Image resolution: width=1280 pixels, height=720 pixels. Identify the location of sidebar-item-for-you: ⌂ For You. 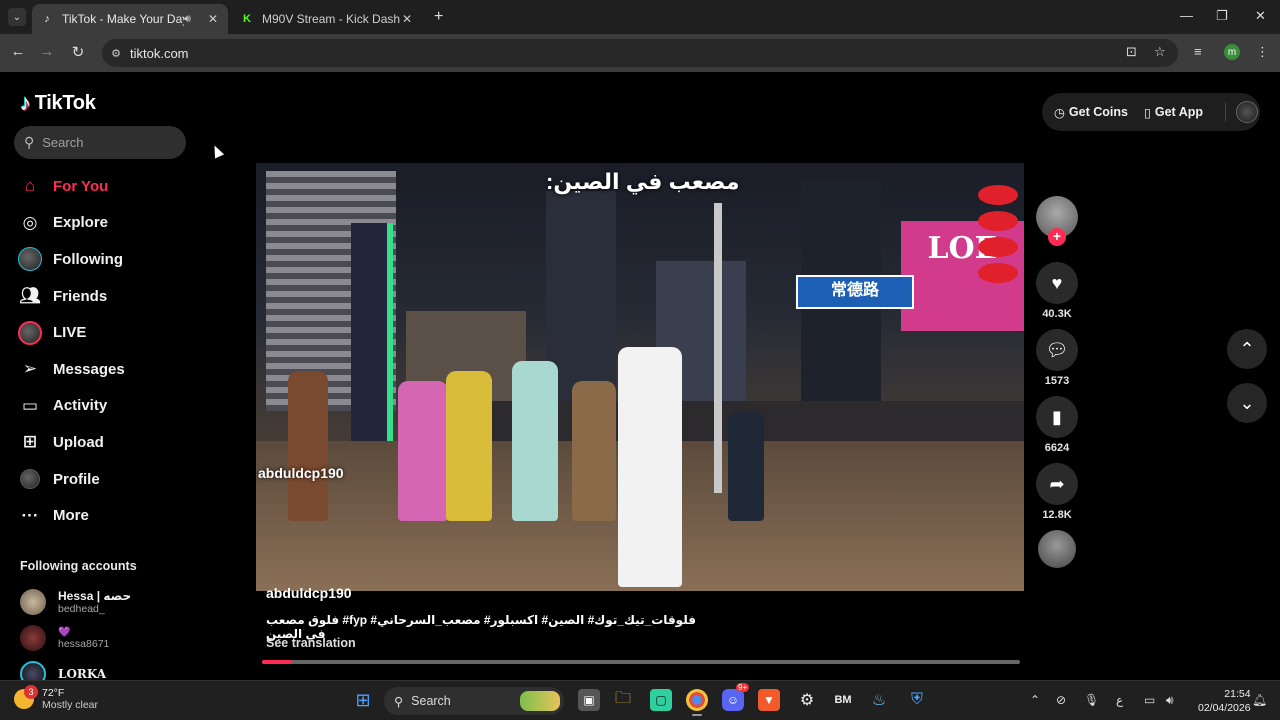
(113, 186).